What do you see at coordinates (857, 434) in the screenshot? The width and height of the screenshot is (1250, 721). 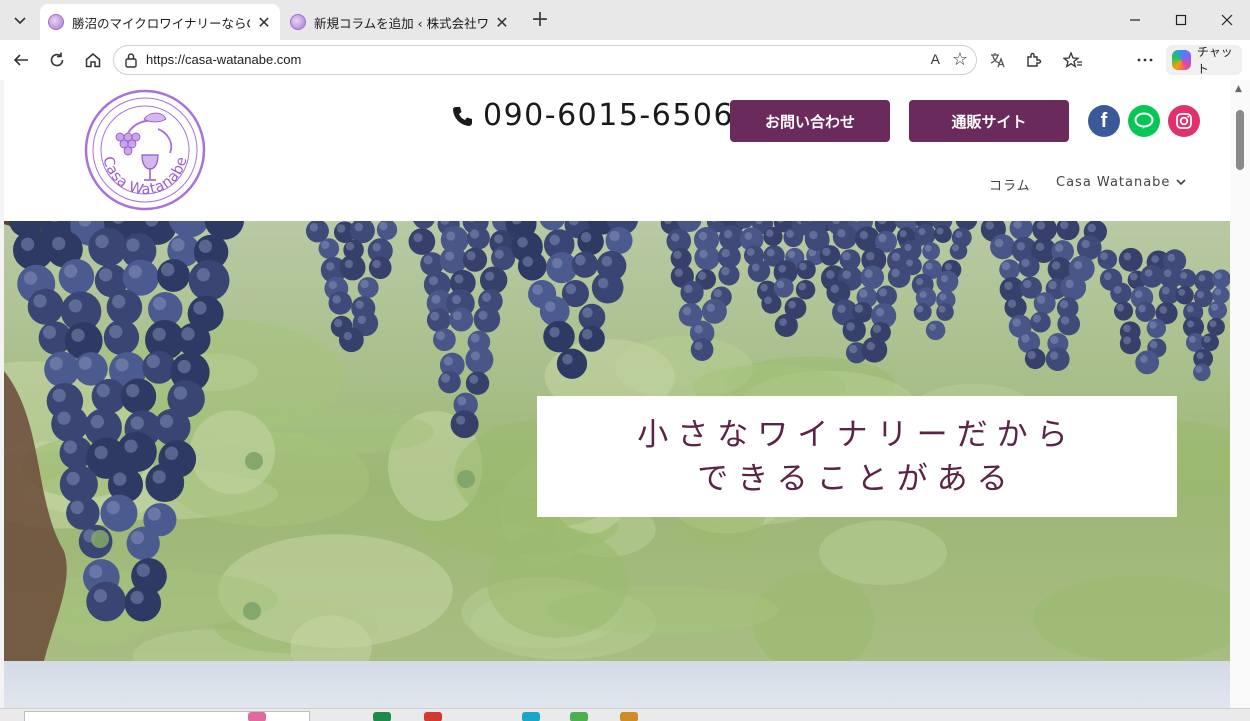 I see `hero-tagline-line1: 小さなワイナリーだから` at bounding box center [857, 434].